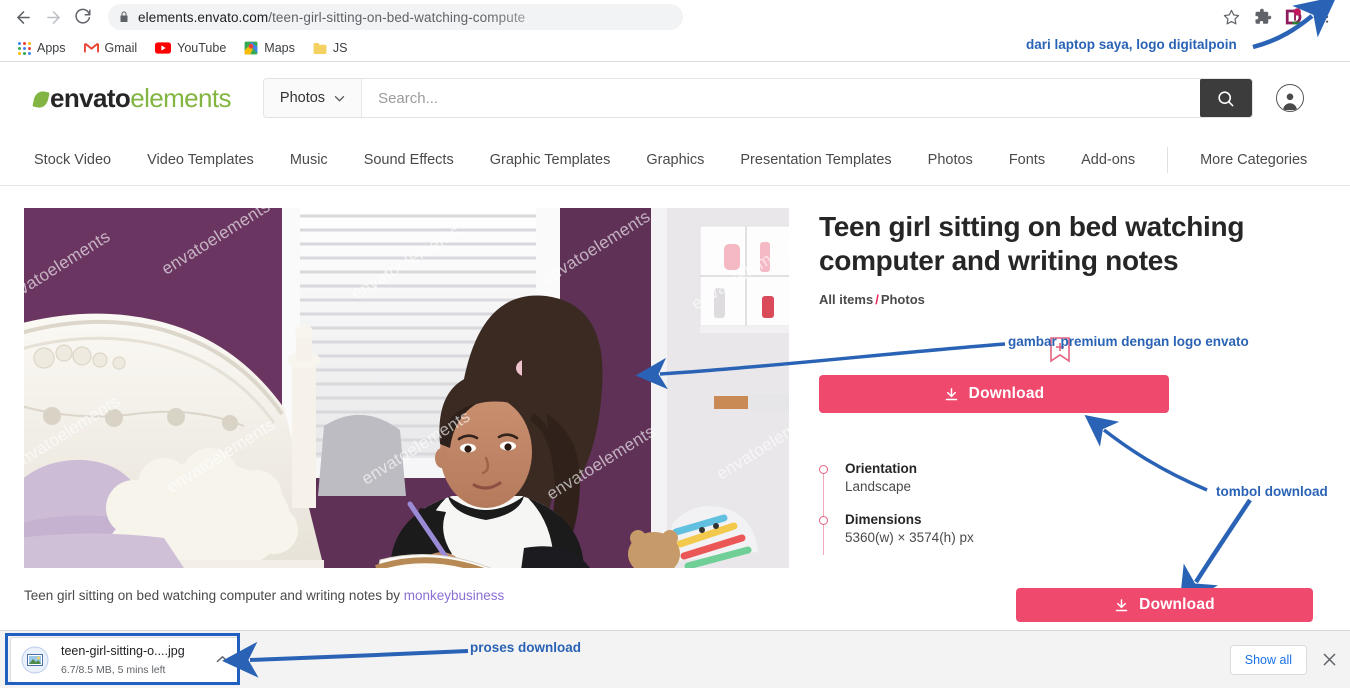  I want to click on search-submit-button, so click(1225, 98).